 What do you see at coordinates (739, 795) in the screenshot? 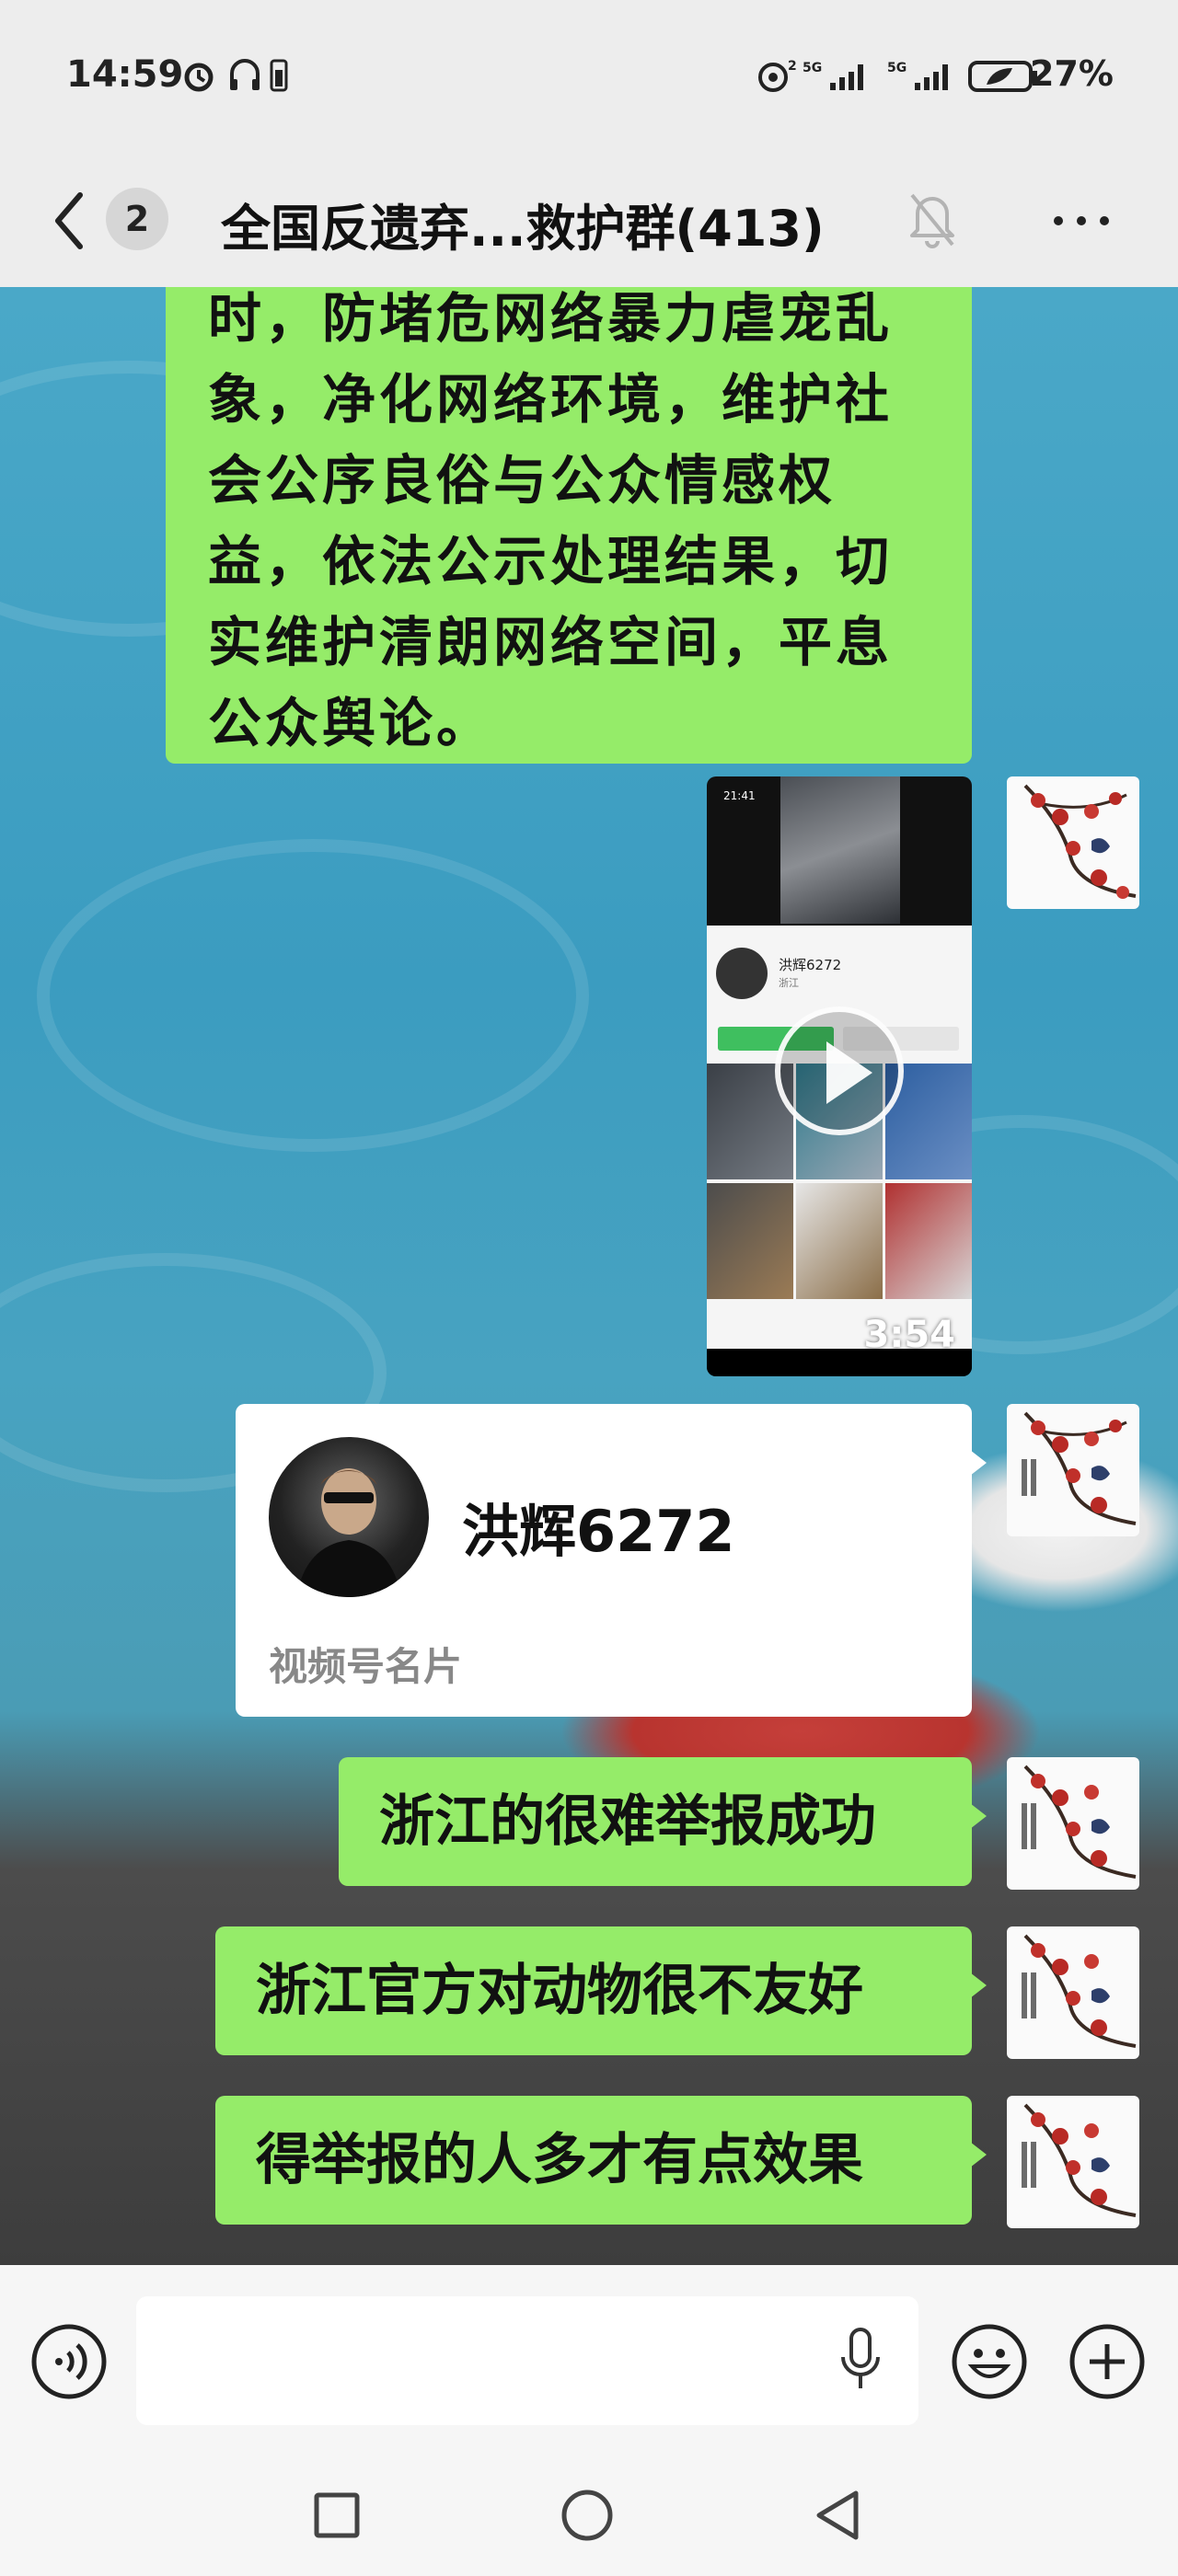
I see `video-inner-time: 21:41` at bounding box center [739, 795].